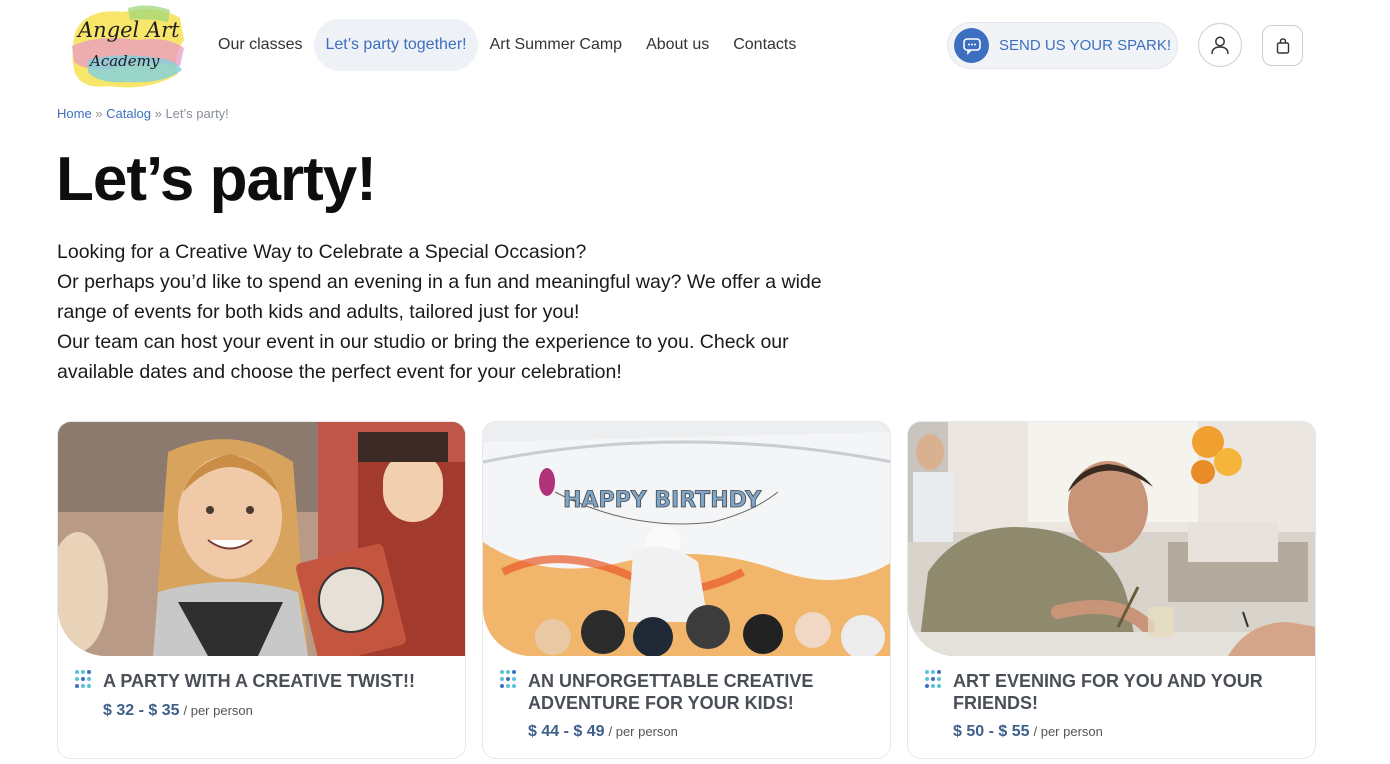 Image resolution: width=1390 pixels, height=764 pixels. Describe the element at coordinates (125, 61) in the screenshot. I see `logo-text-line2: Academy` at that location.